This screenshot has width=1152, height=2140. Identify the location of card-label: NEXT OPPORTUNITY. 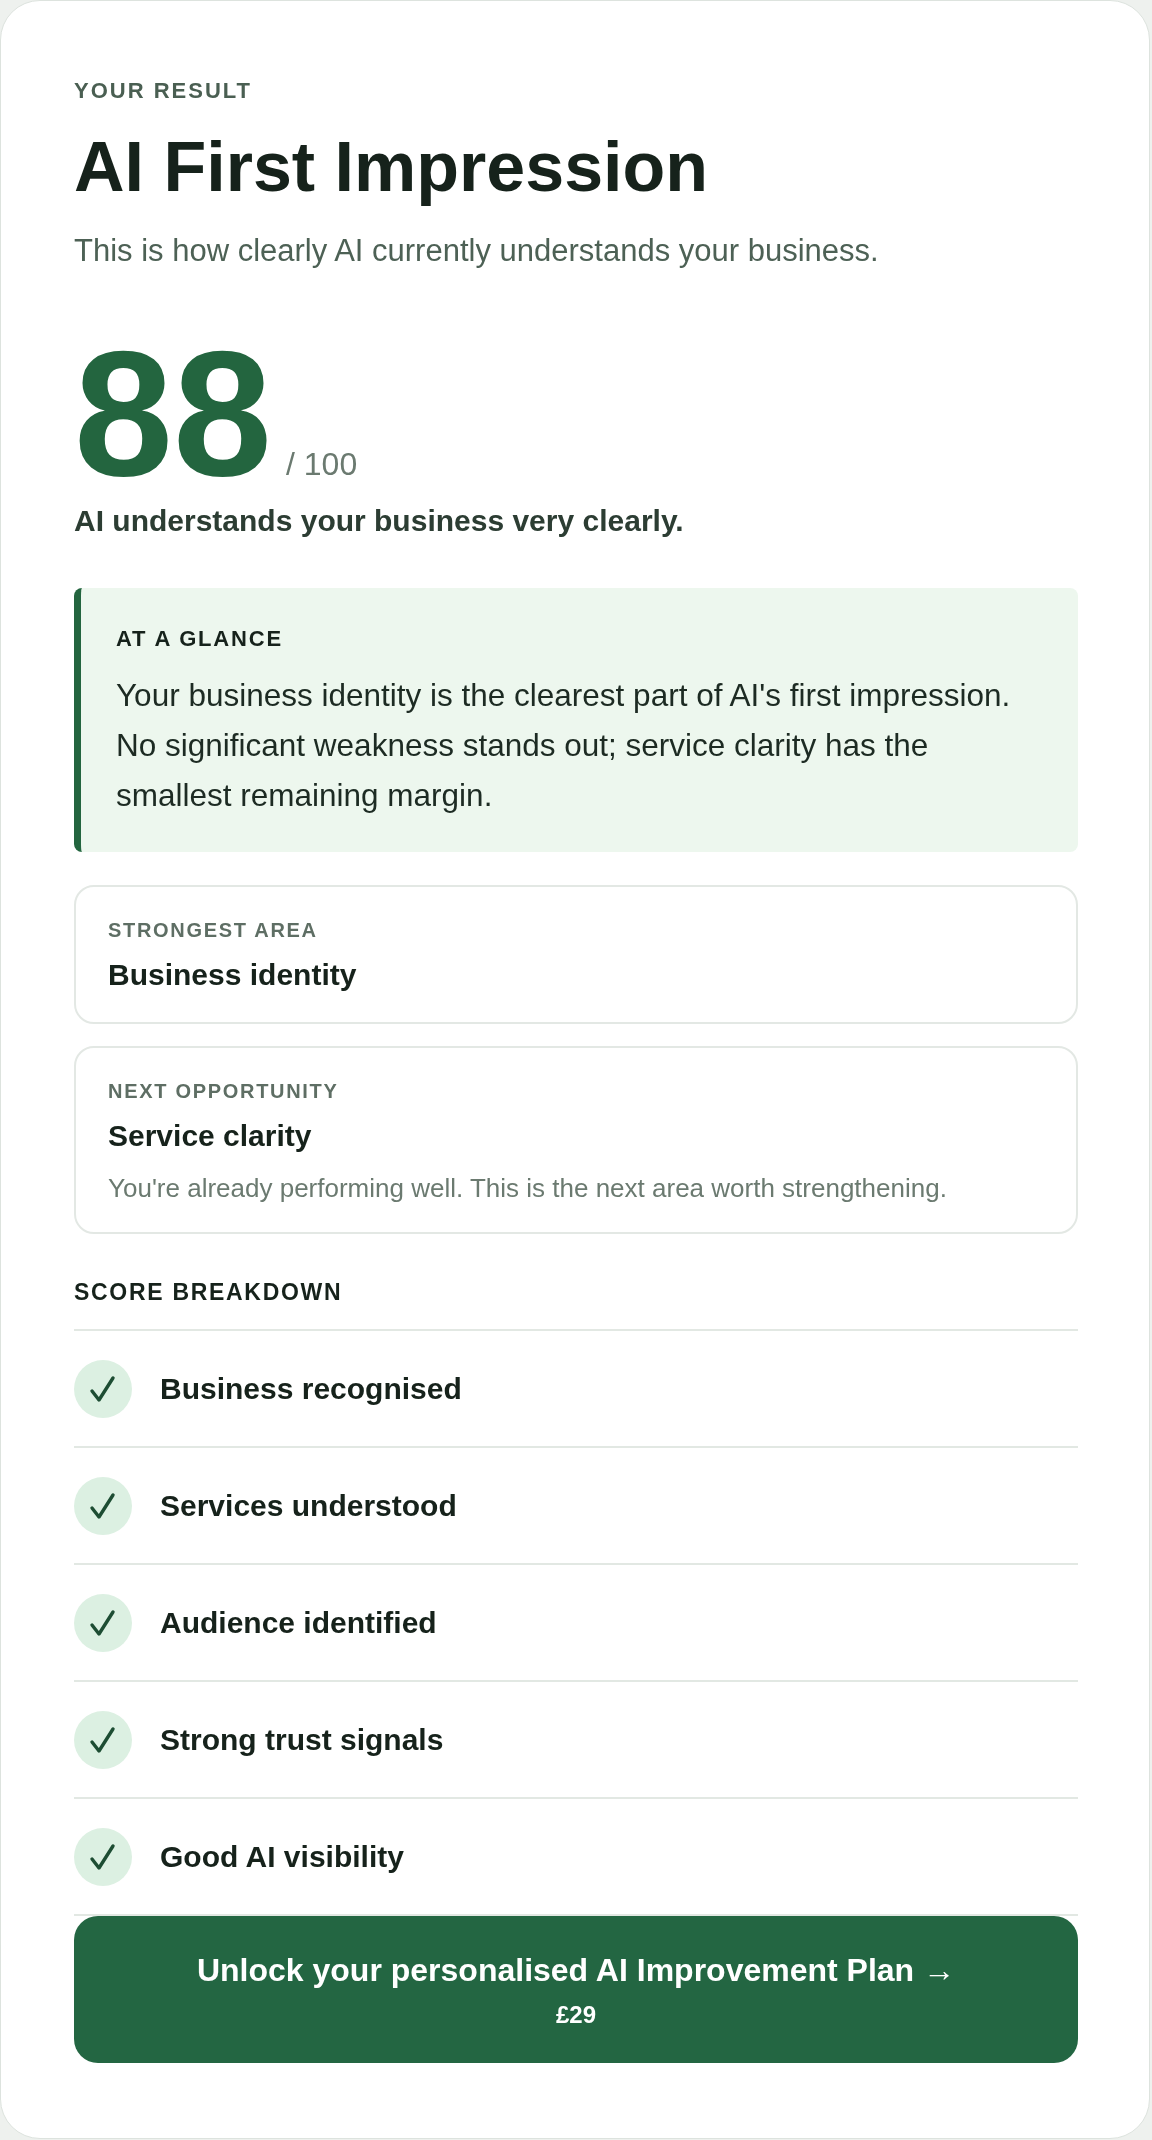
(224, 1091).